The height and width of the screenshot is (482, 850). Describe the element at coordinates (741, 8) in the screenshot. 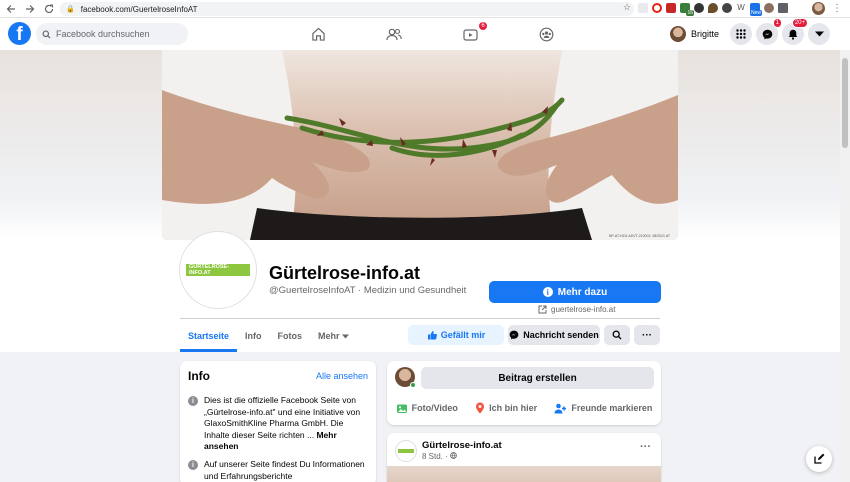

I see `w-extension-icon: W` at that location.